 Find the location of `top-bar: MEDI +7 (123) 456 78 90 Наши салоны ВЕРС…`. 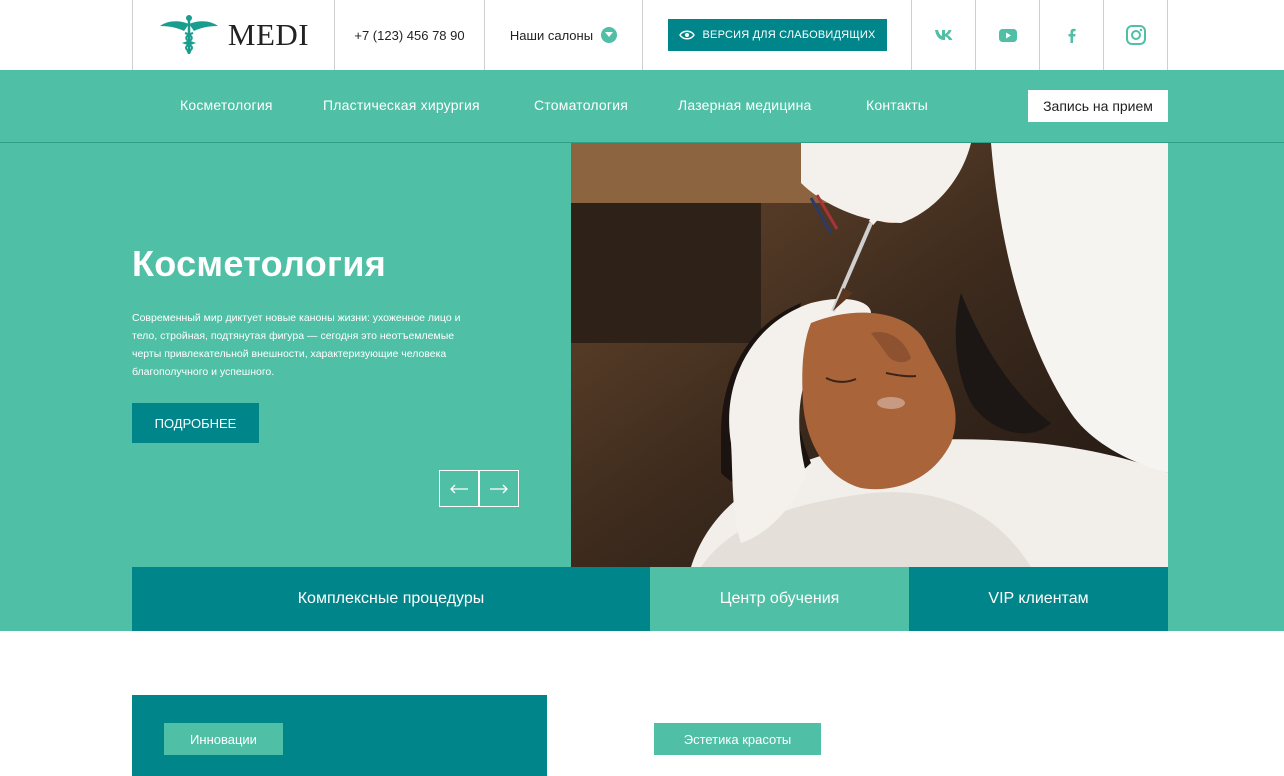

top-bar: MEDI +7 (123) 456 78 90 Наши салоны ВЕРС… is located at coordinates (642, 35).